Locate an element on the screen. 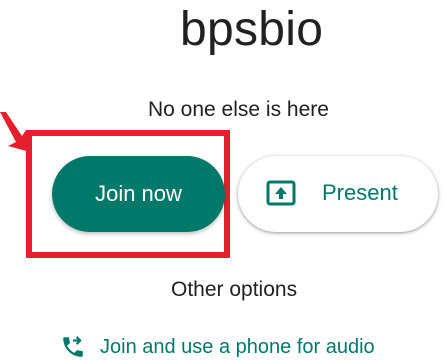 Image resolution: width=446 pixels, height=360 pixels. meeting-title: bpsbio is located at coordinates (252, 29).